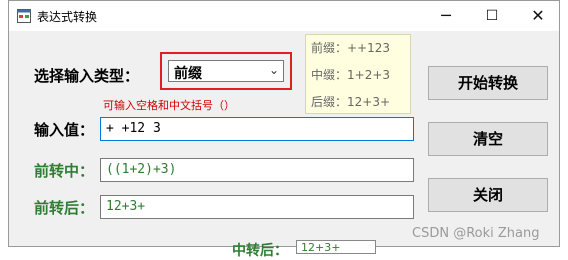  I want to click on title-bar: 表达式转换 ─ ☐ ✕, so click(284, 16).